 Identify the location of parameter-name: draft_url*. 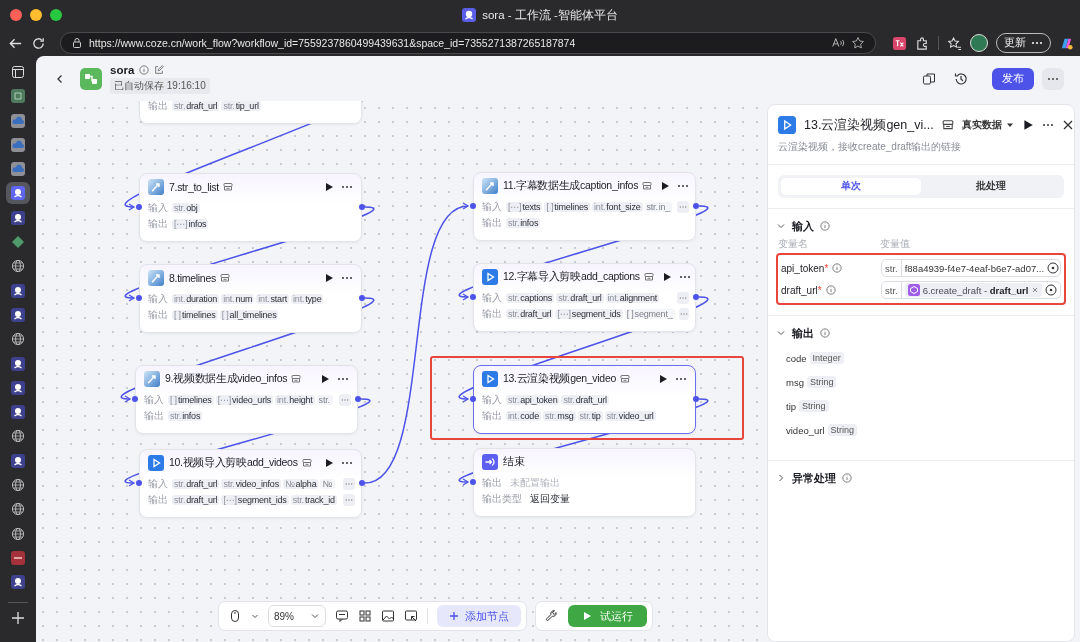
(801, 290).